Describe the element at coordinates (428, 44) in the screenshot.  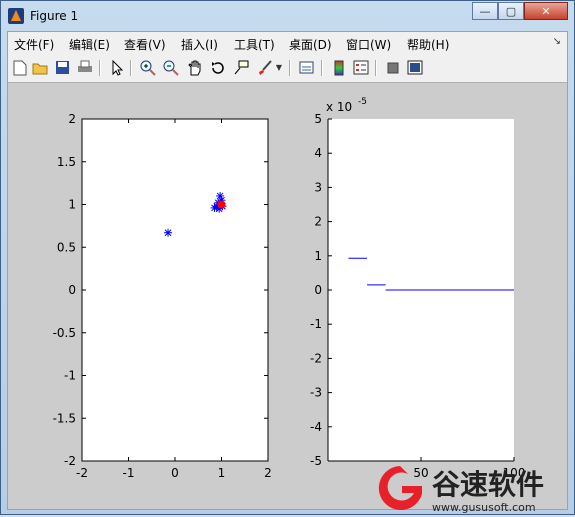
I see `menu-help: 帮助(H)` at that location.